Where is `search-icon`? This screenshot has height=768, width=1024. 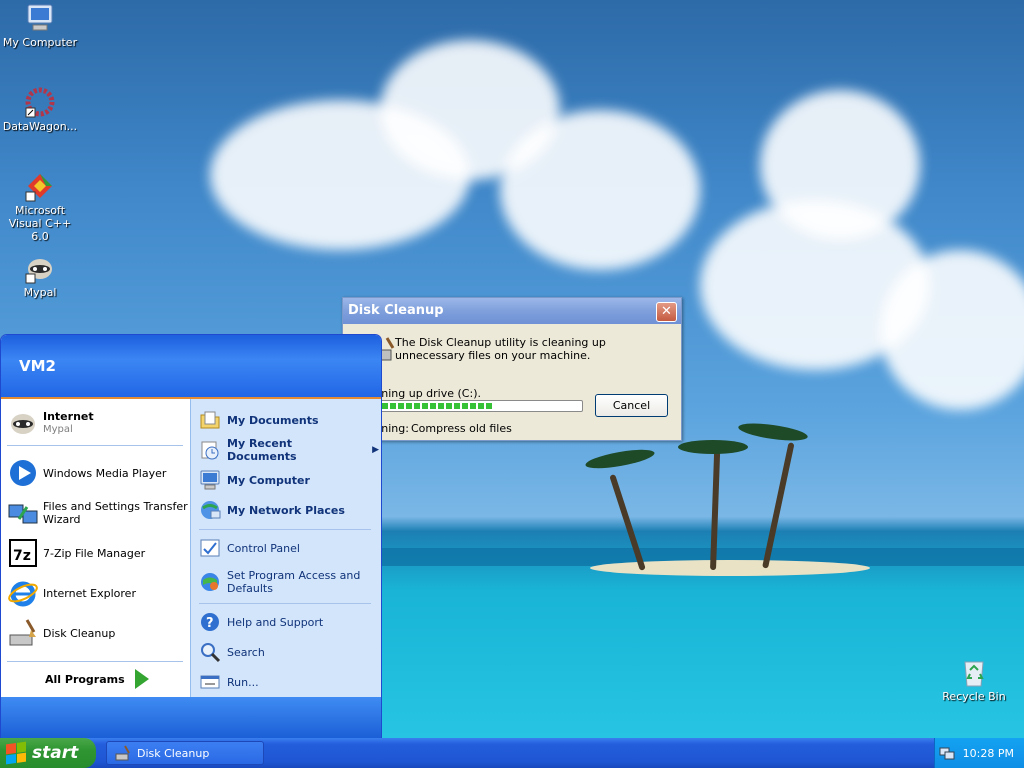 search-icon is located at coordinates (210, 652).